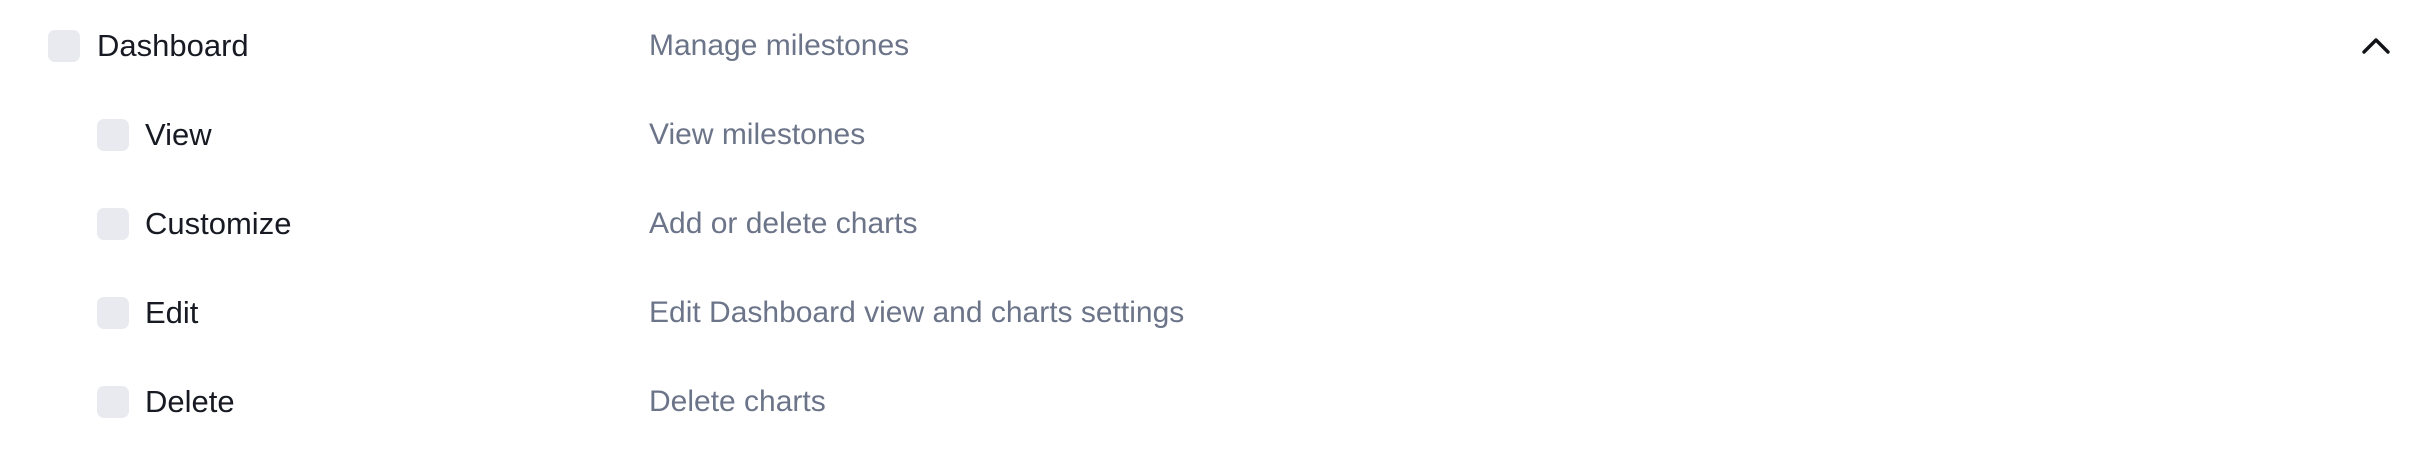 This screenshot has width=2422, height=460. Describe the element at coordinates (113, 135) in the screenshot. I see `permission-checkbox-view` at that location.